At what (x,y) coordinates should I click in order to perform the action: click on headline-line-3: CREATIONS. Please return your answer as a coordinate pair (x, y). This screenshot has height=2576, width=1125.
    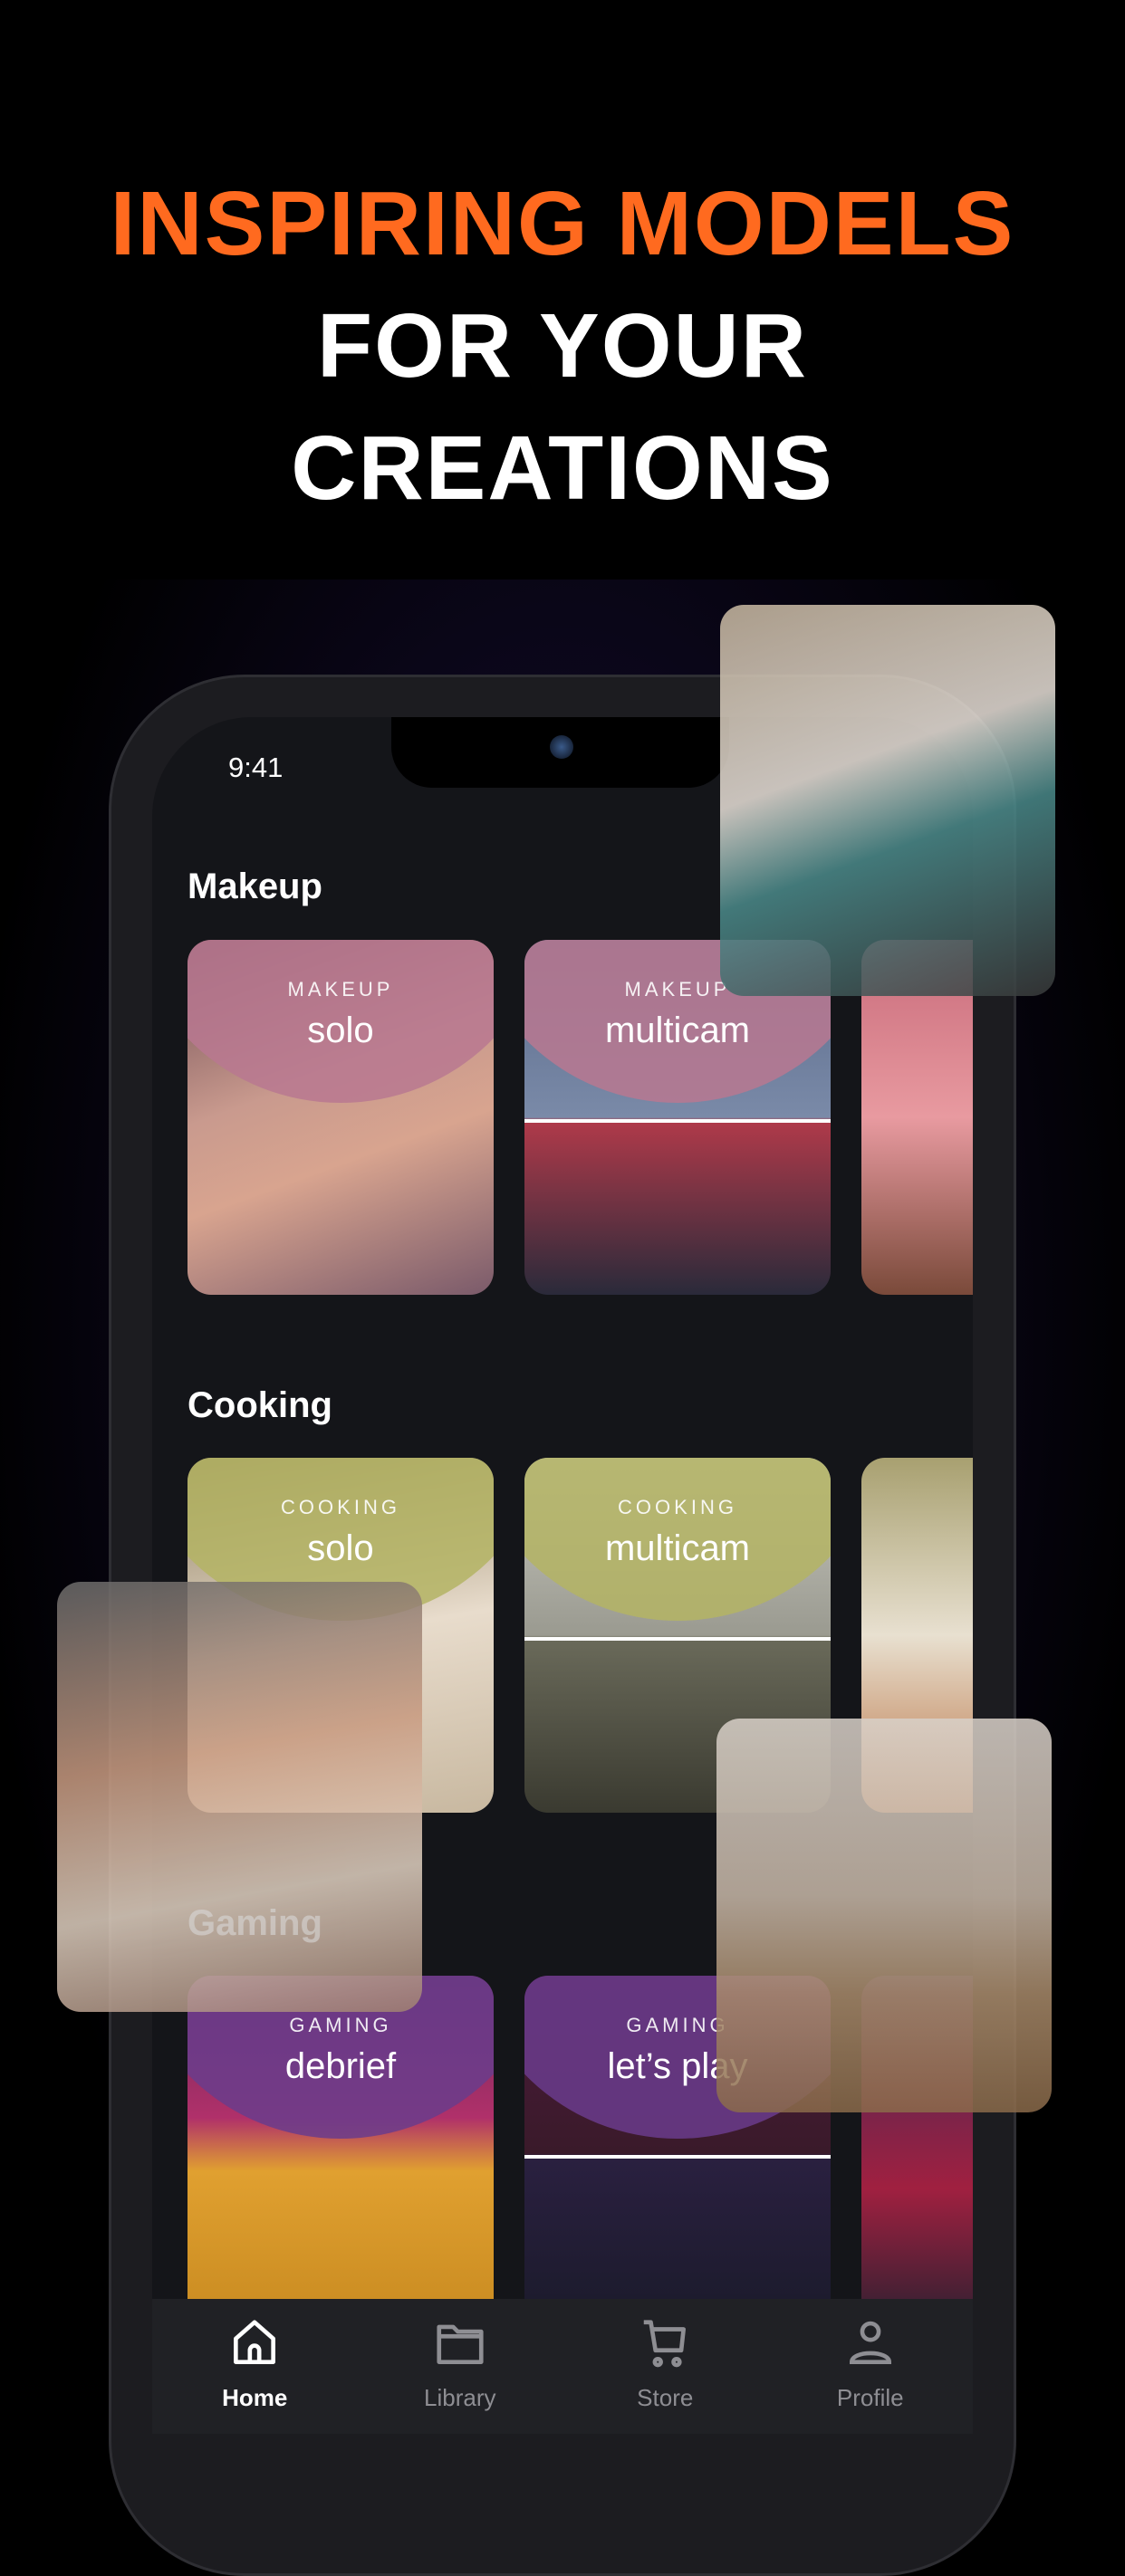
    Looking at the image, I should click on (562, 468).